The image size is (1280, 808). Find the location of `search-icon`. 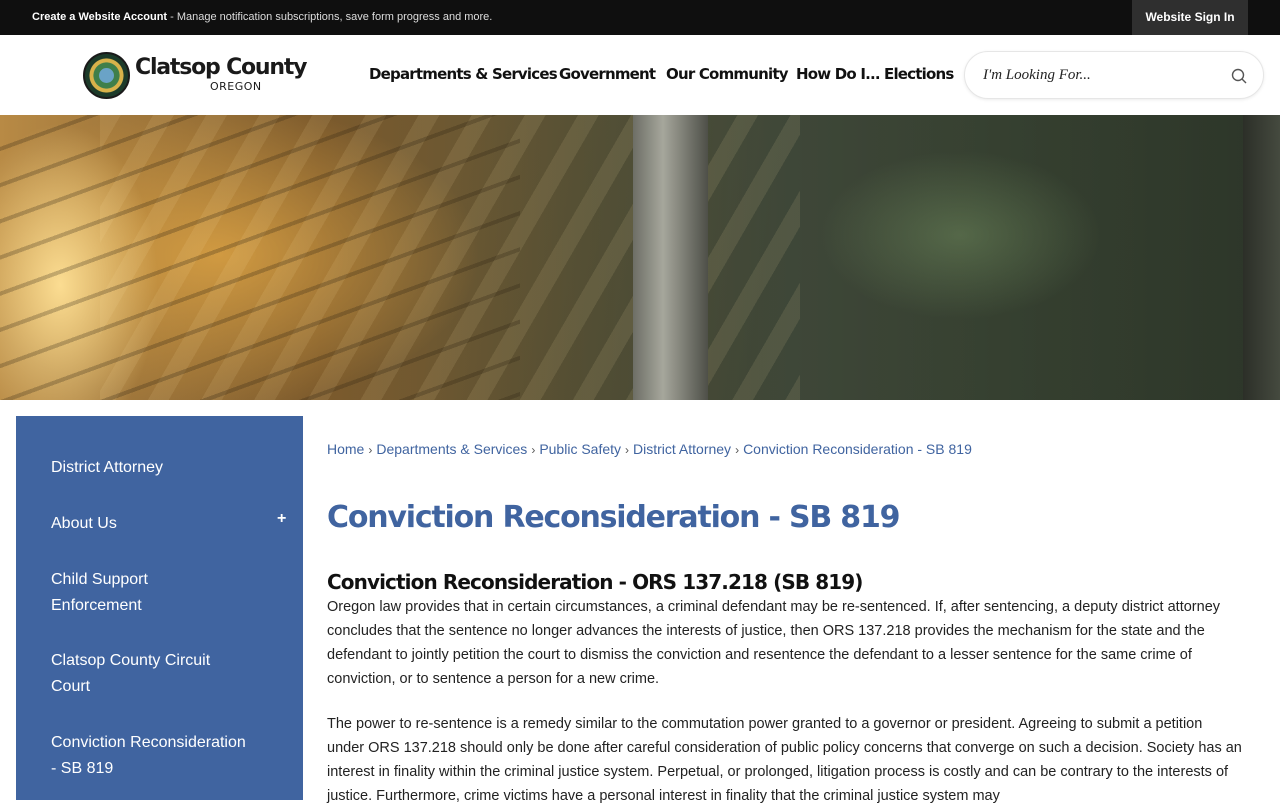

search-icon is located at coordinates (1239, 76).